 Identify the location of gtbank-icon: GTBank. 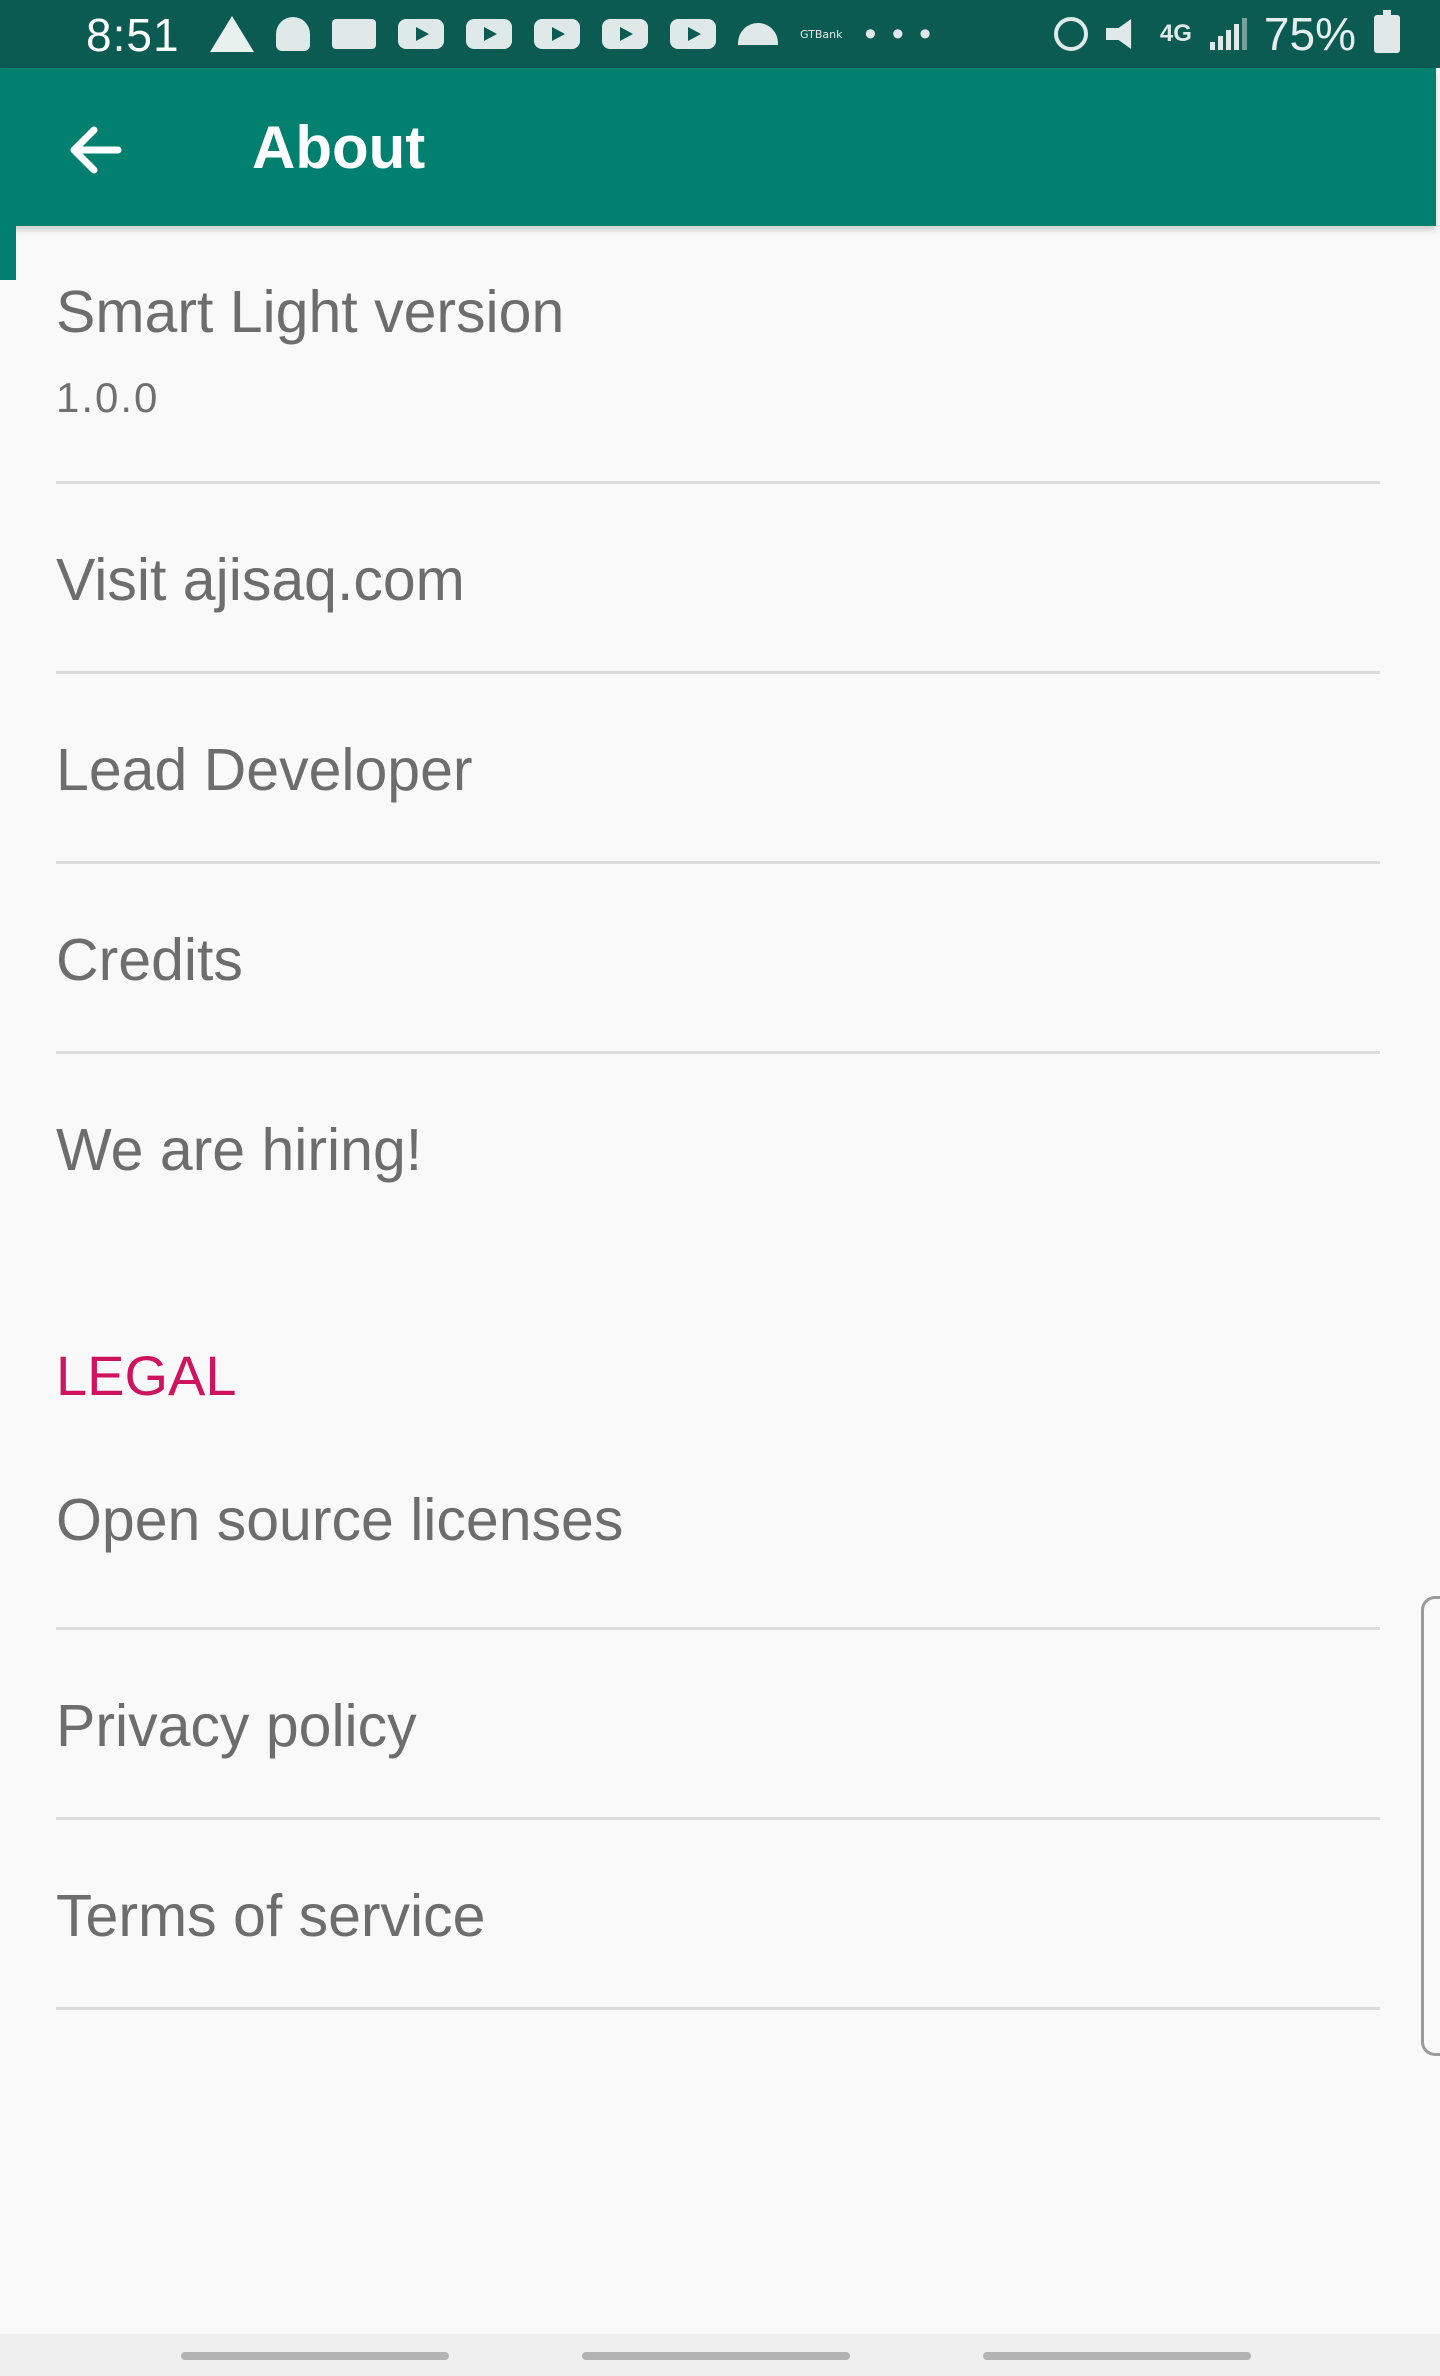
(821, 34).